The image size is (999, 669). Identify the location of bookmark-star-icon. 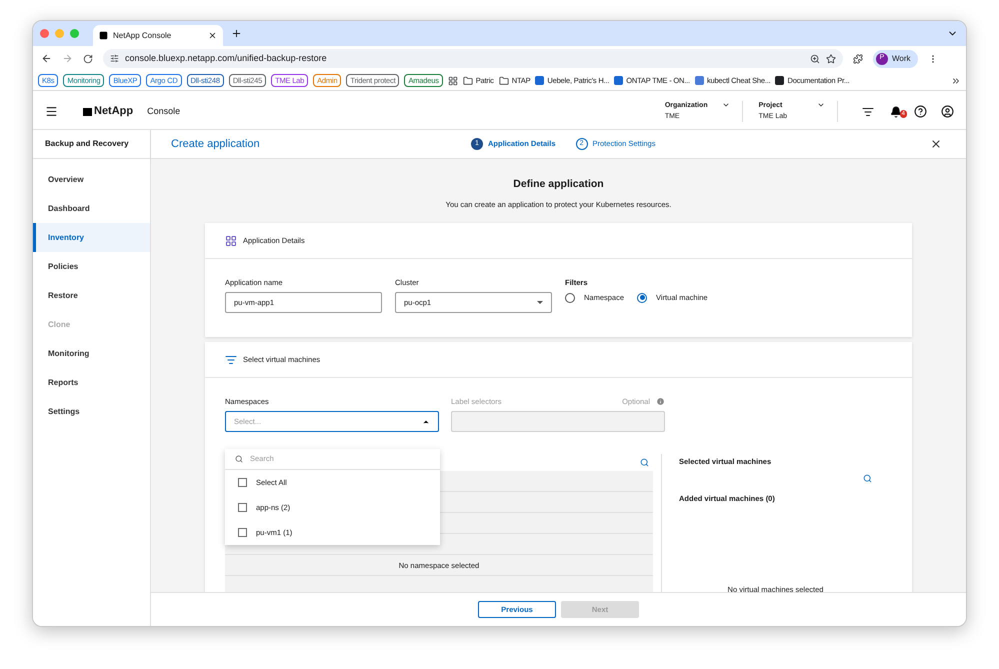
(831, 59).